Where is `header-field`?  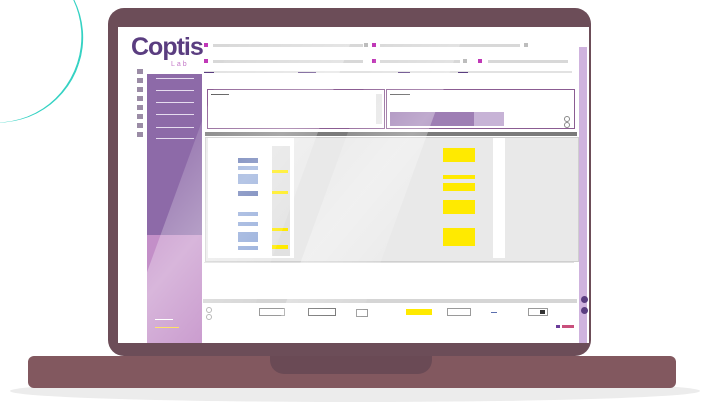 header-field is located at coordinates (528, 61).